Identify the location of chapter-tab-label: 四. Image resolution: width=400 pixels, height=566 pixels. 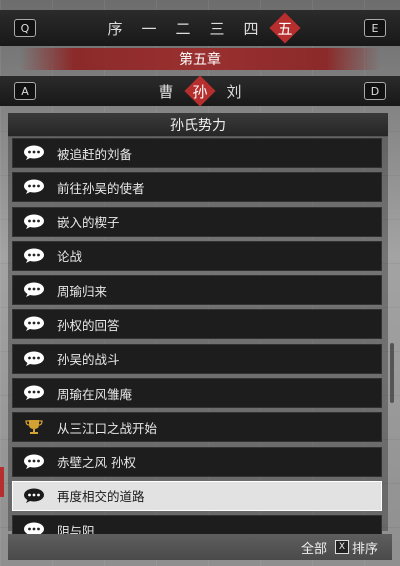
(251, 28).